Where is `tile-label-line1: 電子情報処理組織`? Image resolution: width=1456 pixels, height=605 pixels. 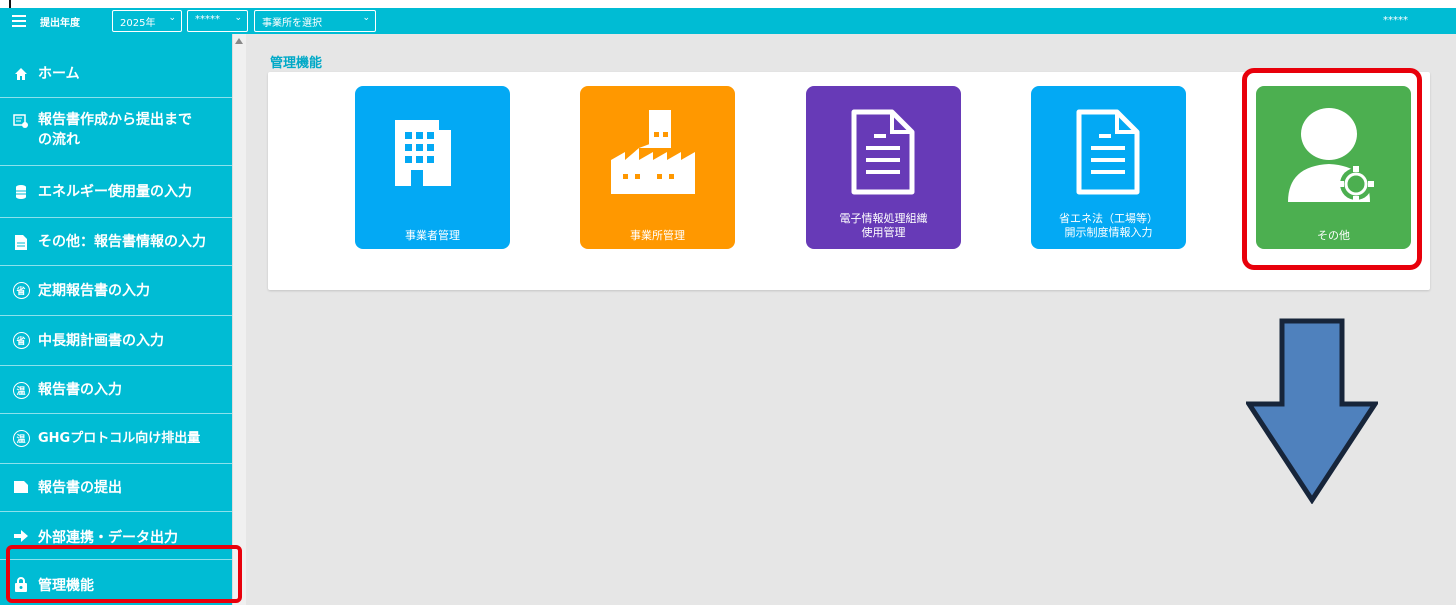
tile-label-line1: 電子情報処理組織 is located at coordinates (883, 218).